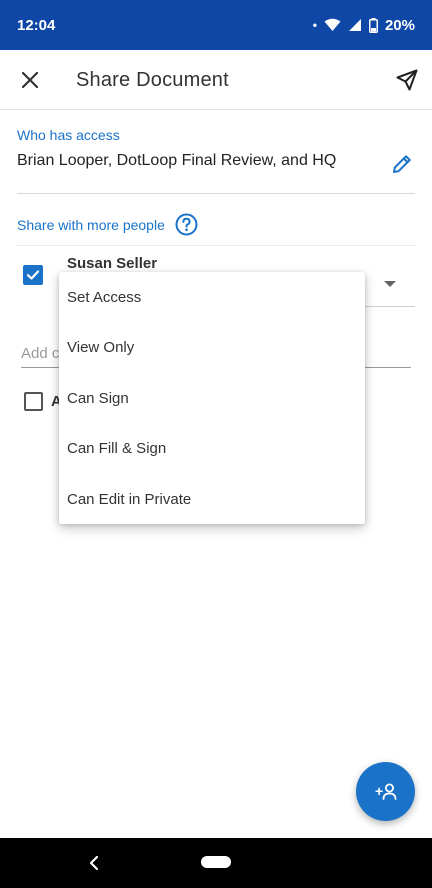  Describe the element at coordinates (354, 25) in the screenshot. I see `signal-icon` at that location.